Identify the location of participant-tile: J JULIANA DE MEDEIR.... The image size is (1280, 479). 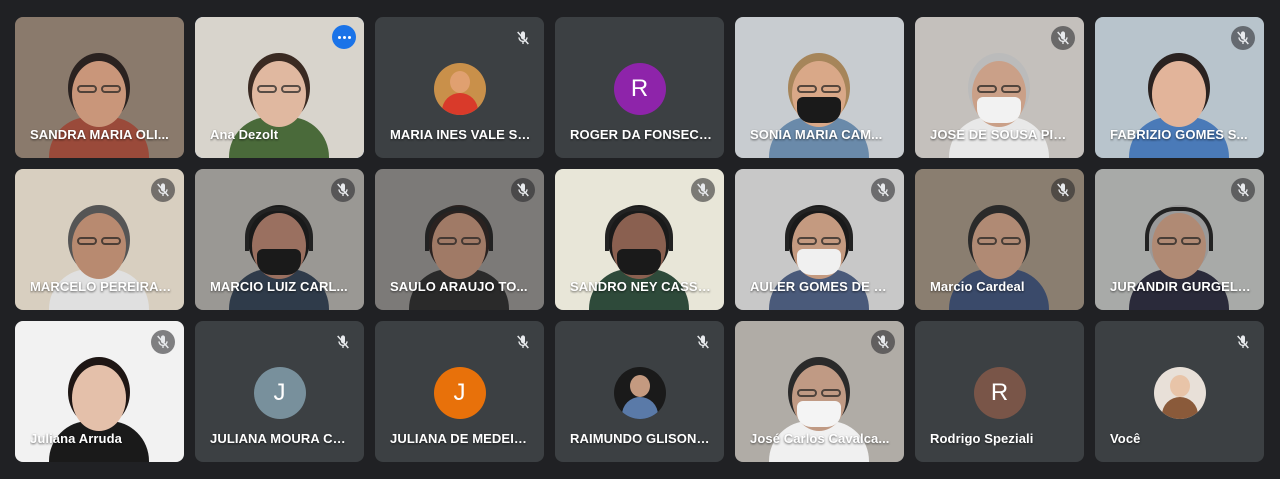
(459, 391).